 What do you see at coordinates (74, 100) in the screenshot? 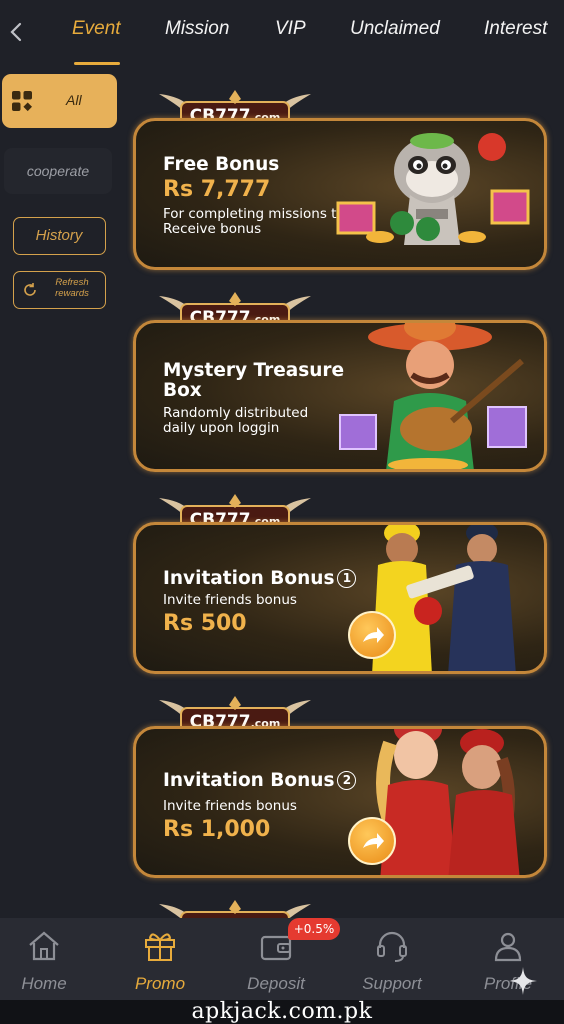
I see `sidebar-item-label: All` at bounding box center [74, 100].